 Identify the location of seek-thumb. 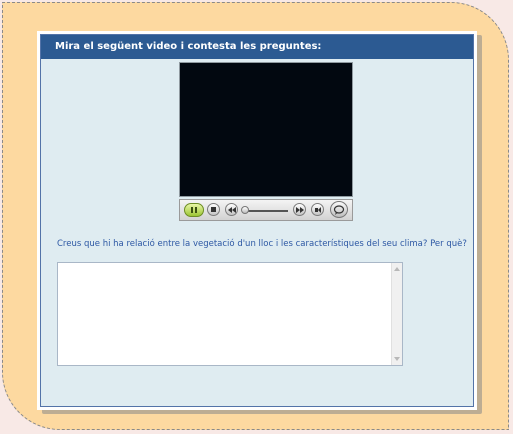
(245, 210).